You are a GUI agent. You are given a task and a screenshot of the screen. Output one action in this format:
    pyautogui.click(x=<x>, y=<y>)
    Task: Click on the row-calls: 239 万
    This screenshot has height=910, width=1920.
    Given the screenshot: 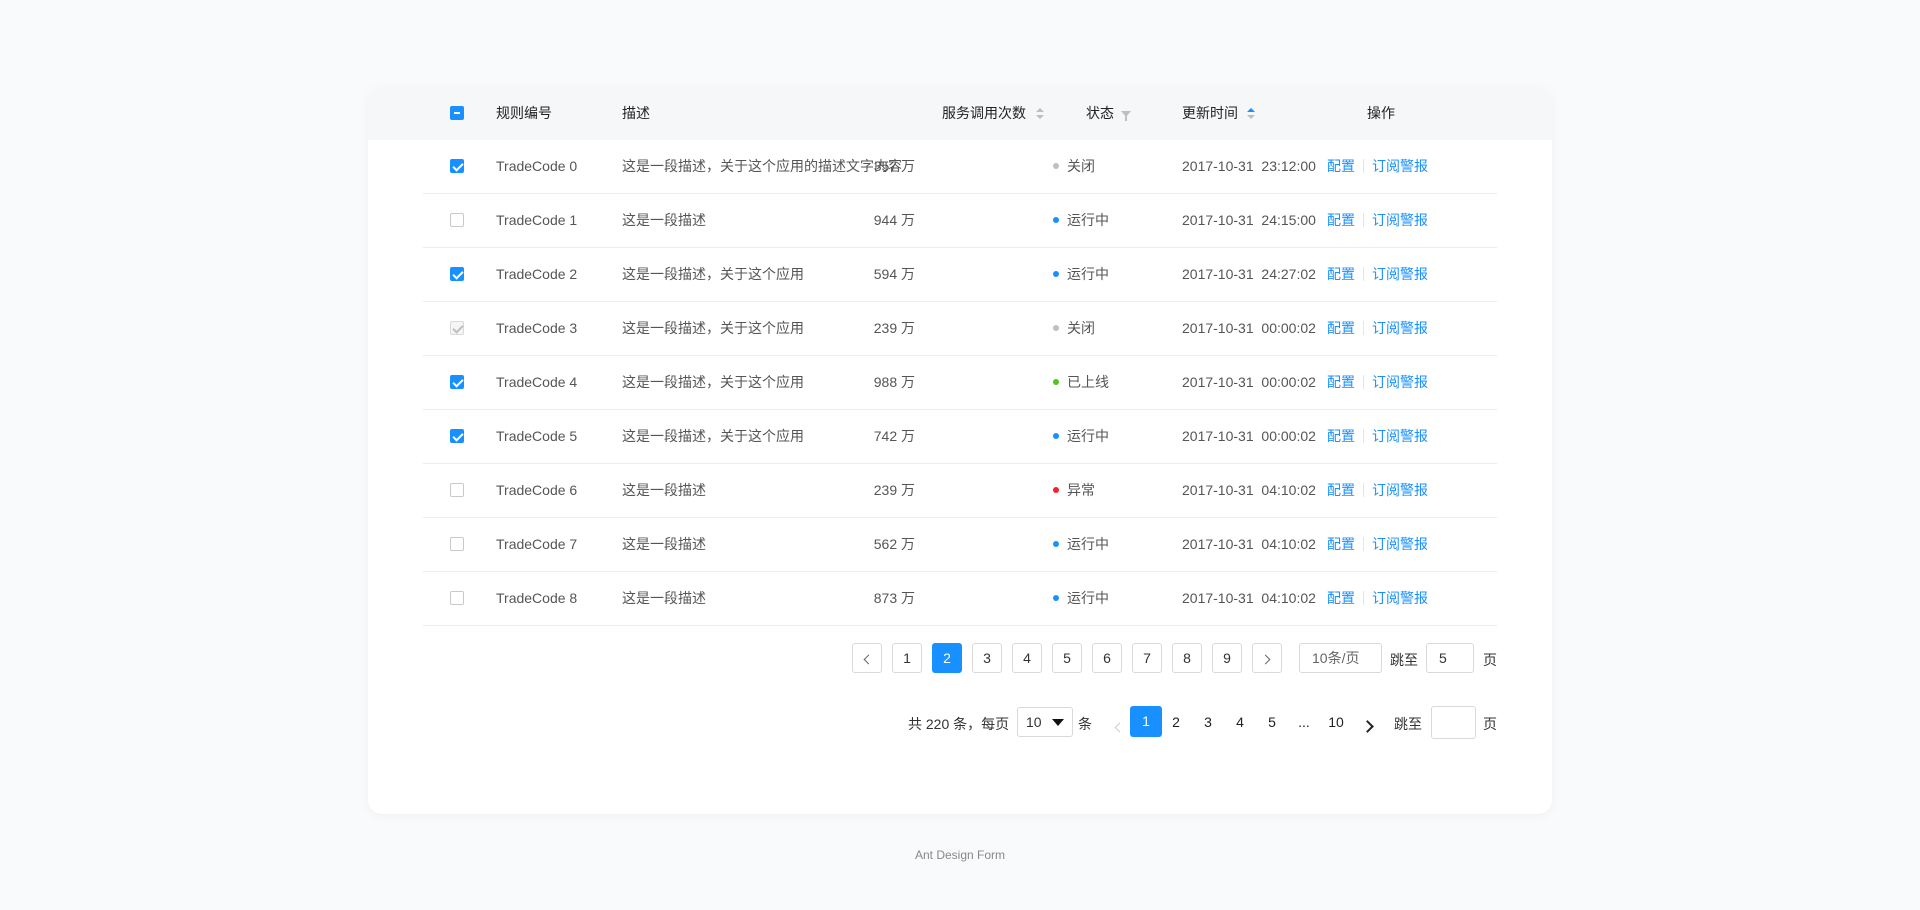 What is the action you would take?
    pyautogui.click(x=894, y=490)
    